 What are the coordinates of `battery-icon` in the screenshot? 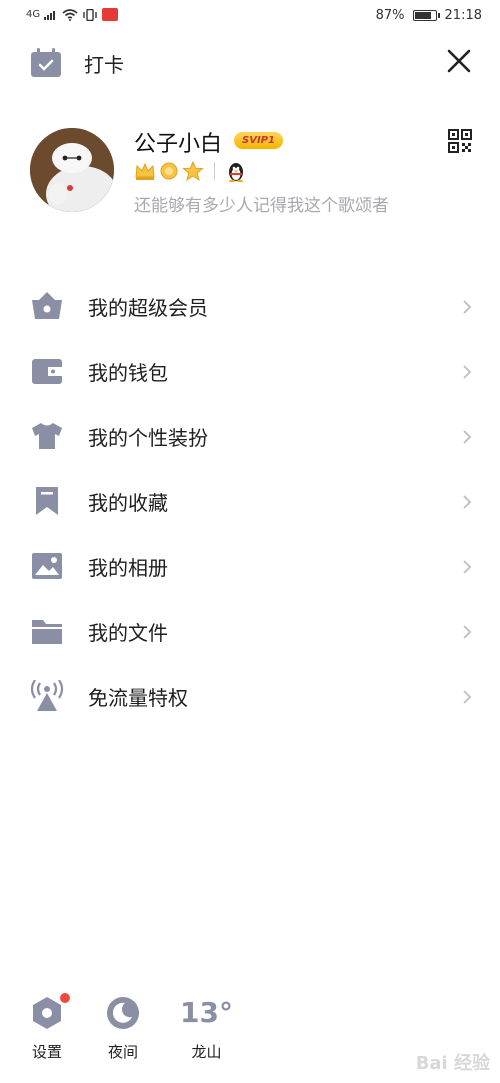 It's located at (426, 15).